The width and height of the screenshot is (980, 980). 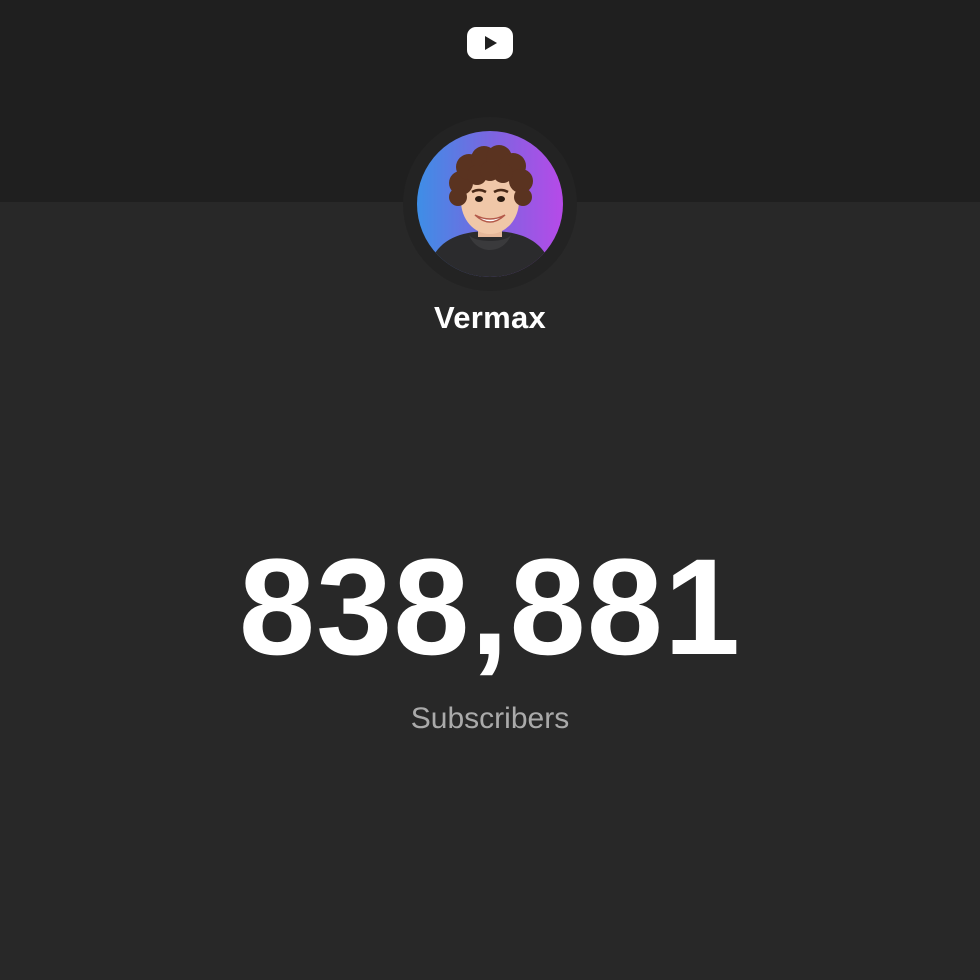 What do you see at coordinates (490, 43) in the screenshot?
I see `youtube-logo-icon` at bounding box center [490, 43].